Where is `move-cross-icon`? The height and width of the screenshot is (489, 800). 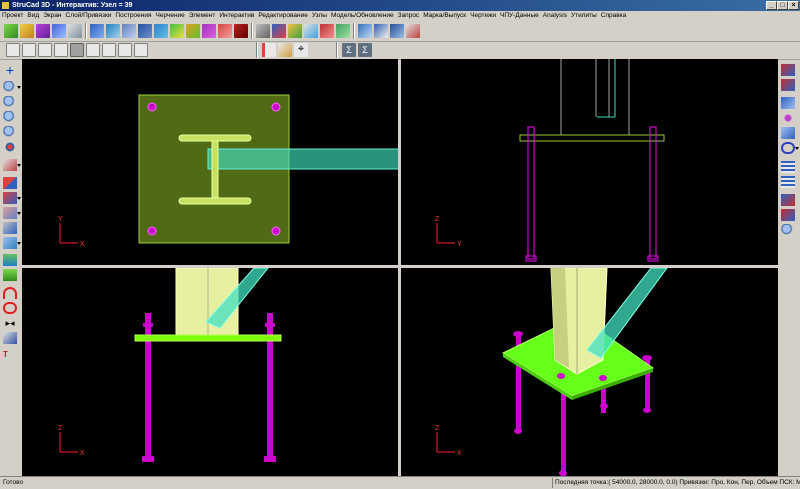 move-cross-icon is located at coordinates (788, 118).